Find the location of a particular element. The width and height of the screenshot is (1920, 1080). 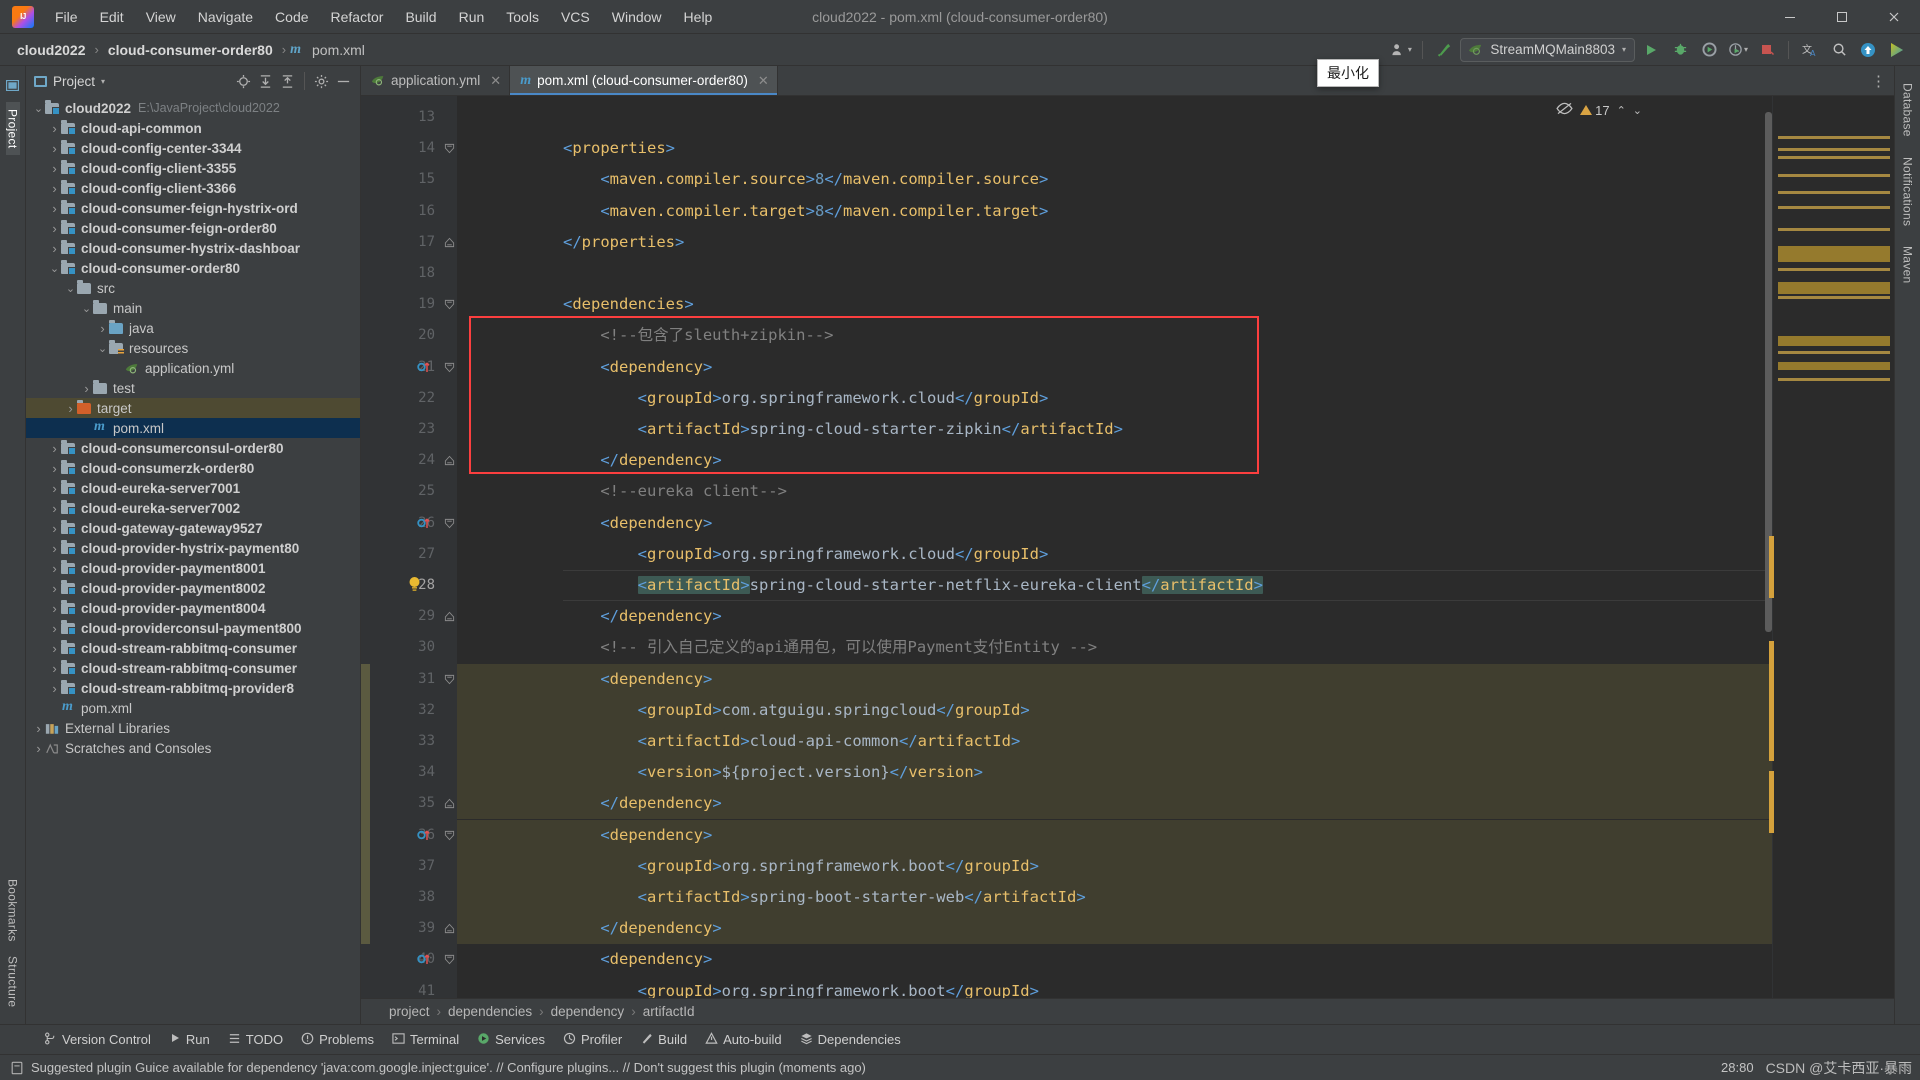

tree-node-cloud-consumer-feign-order80: › cloud-consumer-feign-order80 is located at coordinates (193, 228).